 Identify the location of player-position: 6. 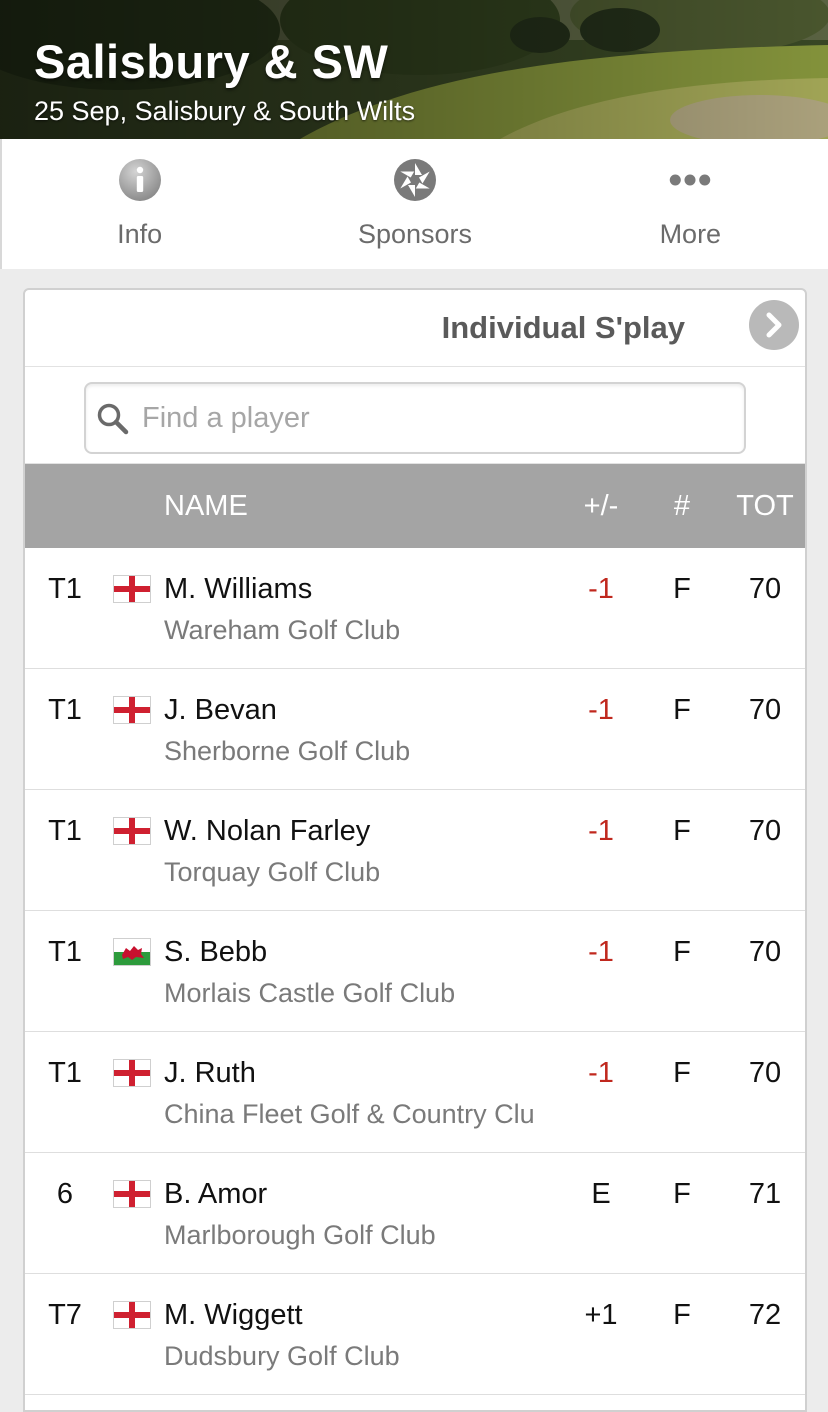
(65, 1194).